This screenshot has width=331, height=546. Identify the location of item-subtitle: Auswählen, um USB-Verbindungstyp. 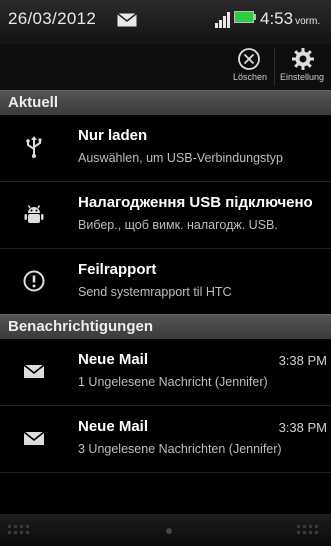
(180, 158).